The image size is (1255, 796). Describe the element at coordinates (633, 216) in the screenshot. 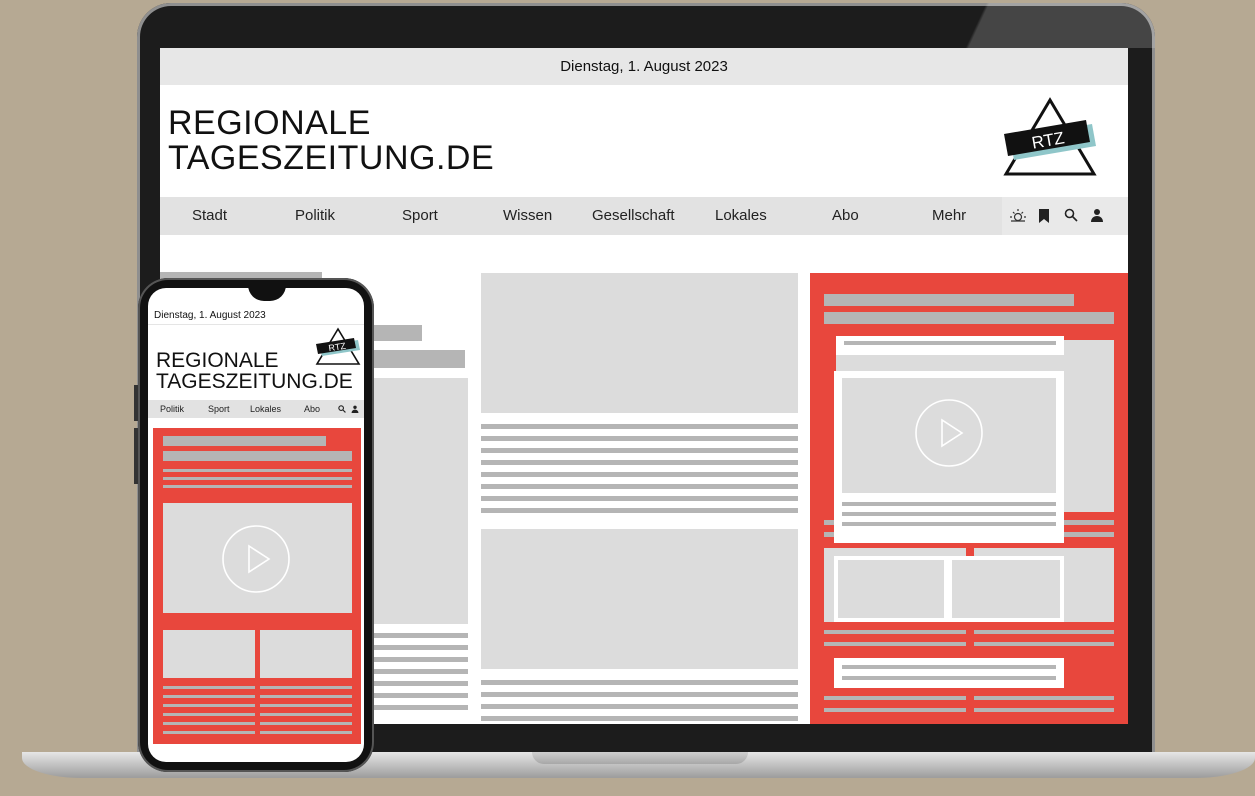

I see `nav-item-gesellschaft: Gesellschaft` at that location.